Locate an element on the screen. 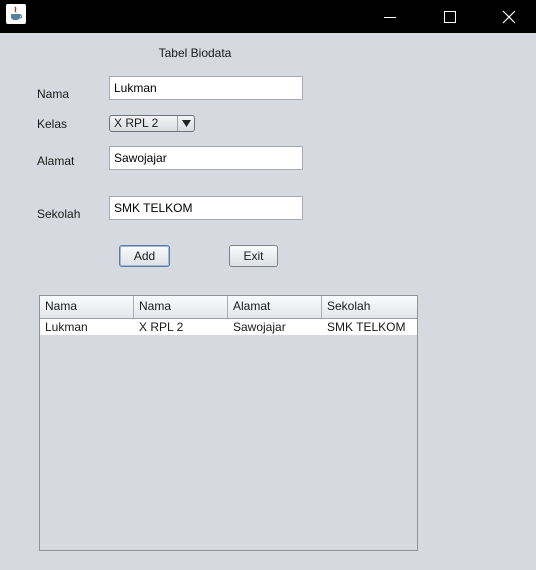 The height and width of the screenshot is (570, 536). kelas-selected-value: X RPL 2 is located at coordinates (136, 123).